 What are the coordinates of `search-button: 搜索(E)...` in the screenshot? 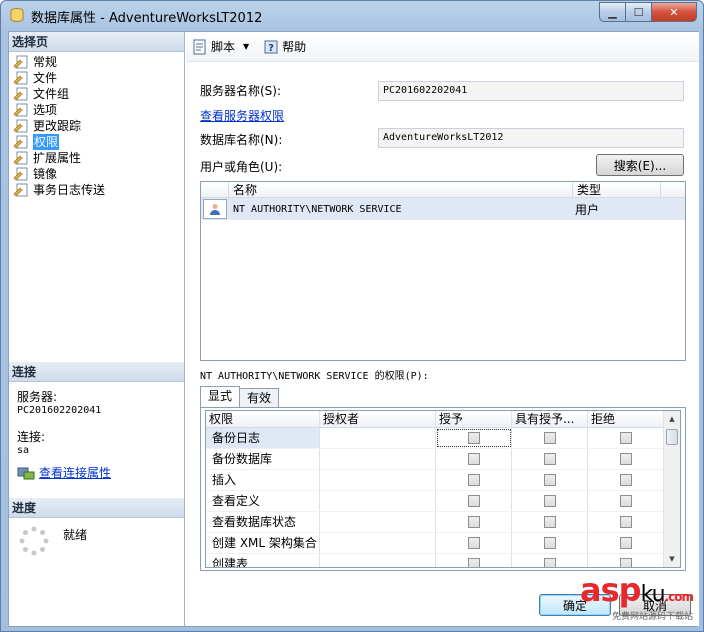 It's located at (640, 165).